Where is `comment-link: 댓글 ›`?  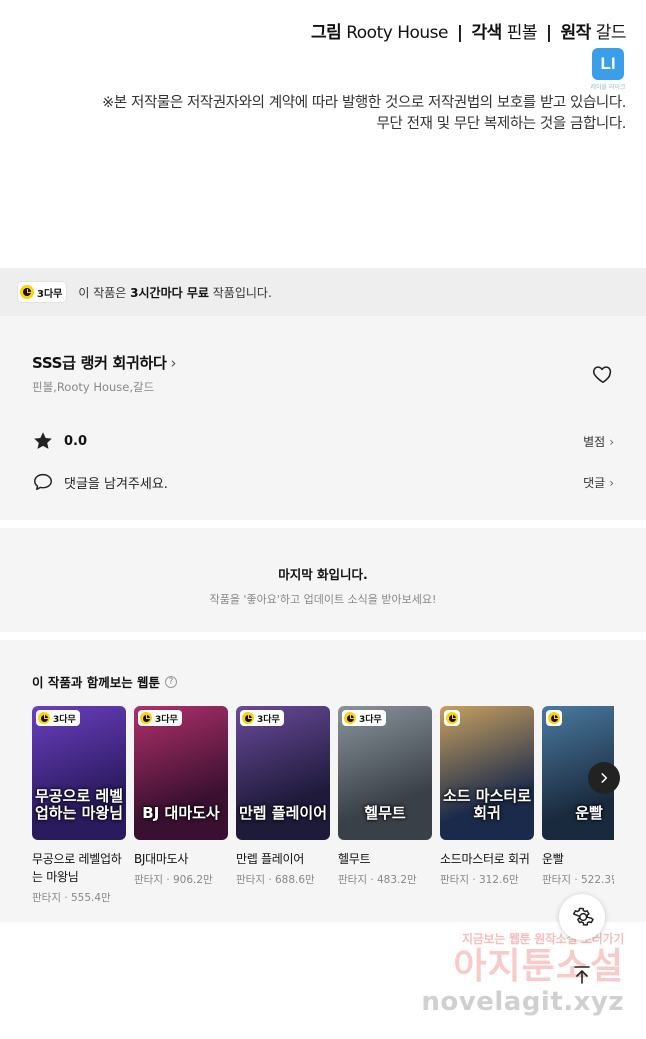
comment-link: 댓글 › is located at coordinates (598, 482).